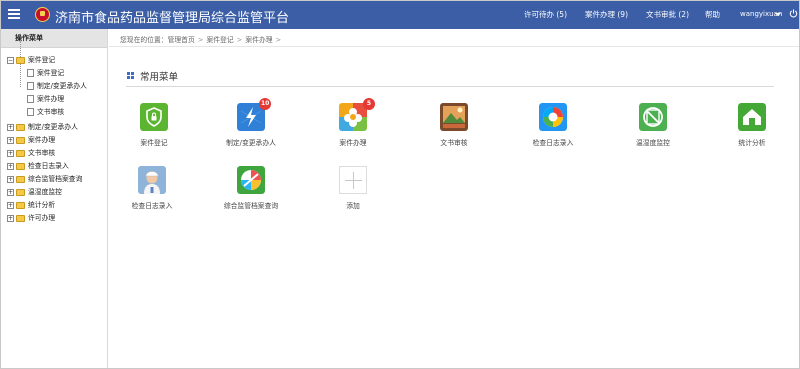 The height and width of the screenshot is (369, 800). I want to click on tree-node-label: 温湿度监控, so click(45, 192).